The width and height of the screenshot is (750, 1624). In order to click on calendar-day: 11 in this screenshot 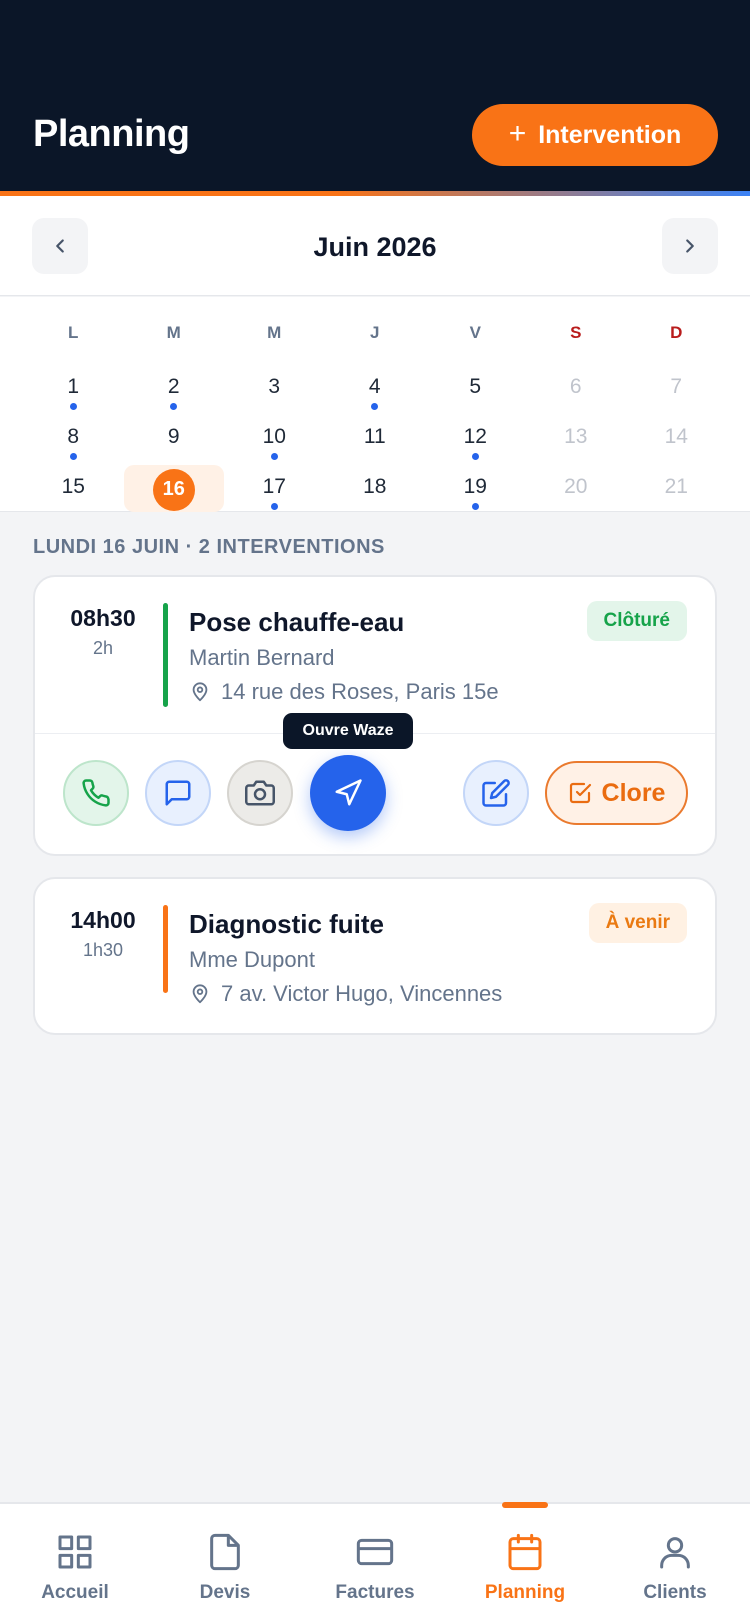, I will do `click(375, 437)`.